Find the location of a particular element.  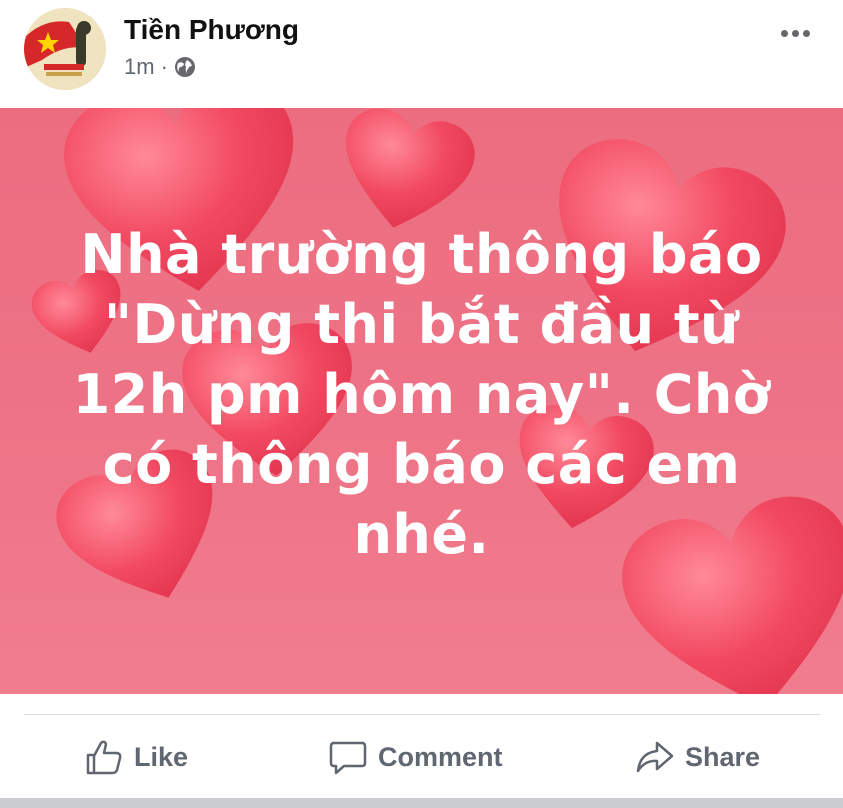

more-options-button is located at coordinates (801, 34).